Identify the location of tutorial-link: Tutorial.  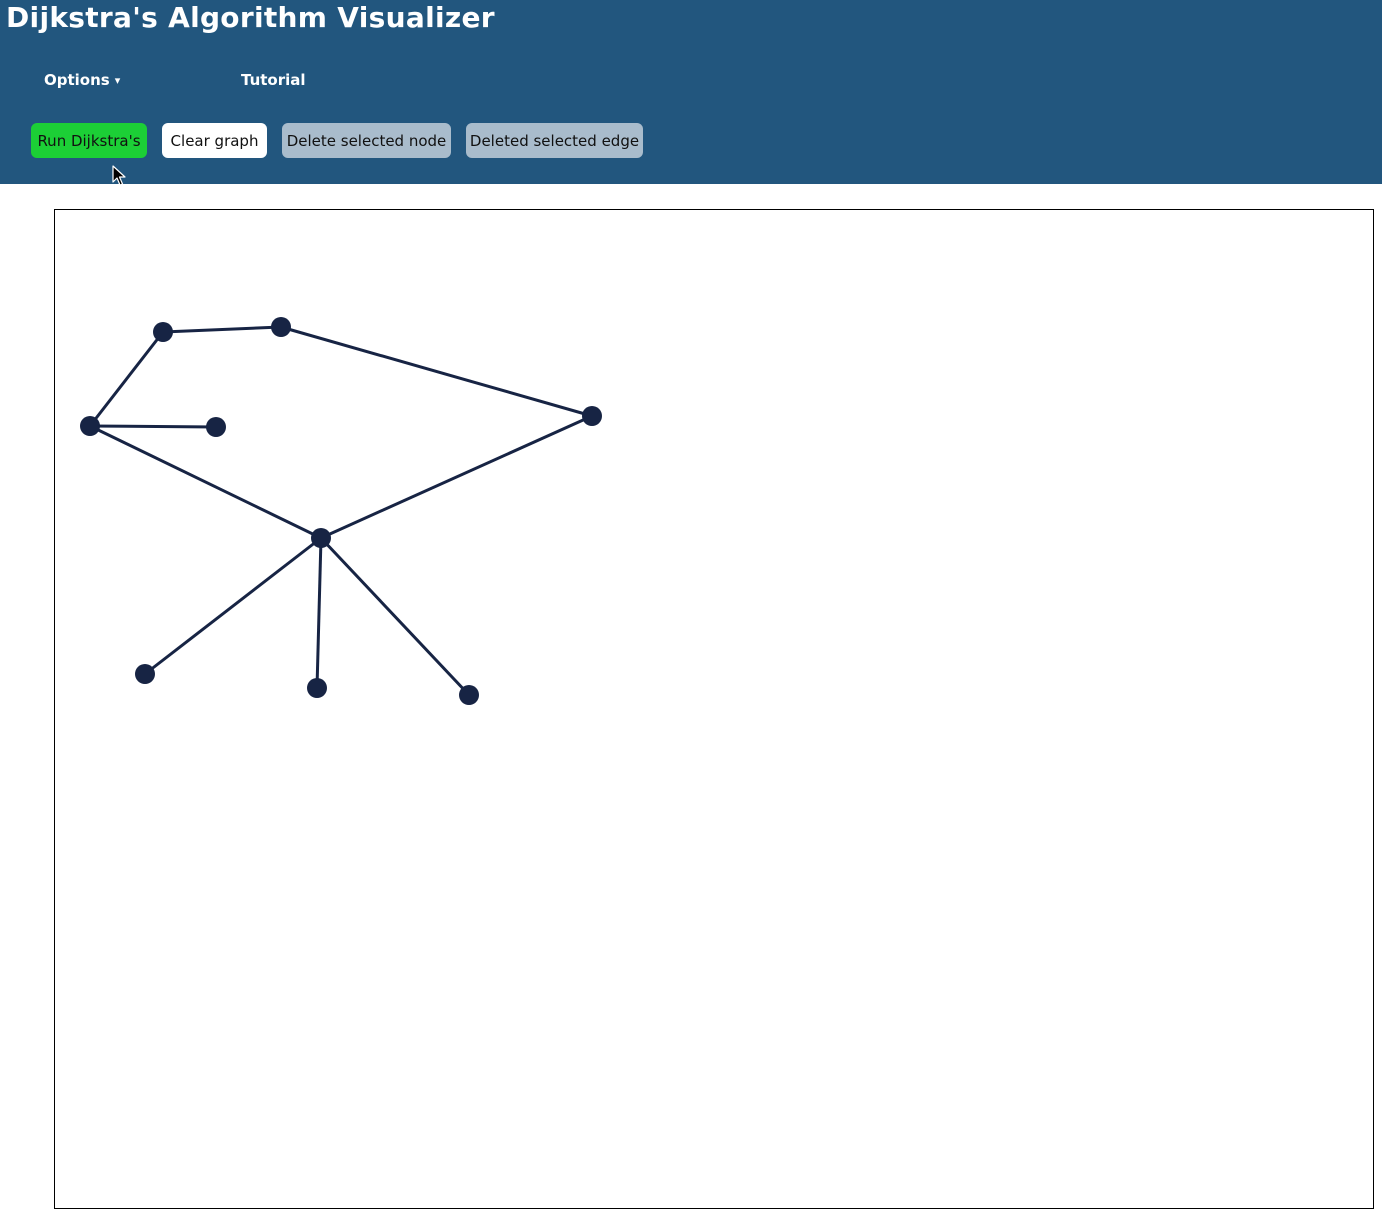
(273, 80).